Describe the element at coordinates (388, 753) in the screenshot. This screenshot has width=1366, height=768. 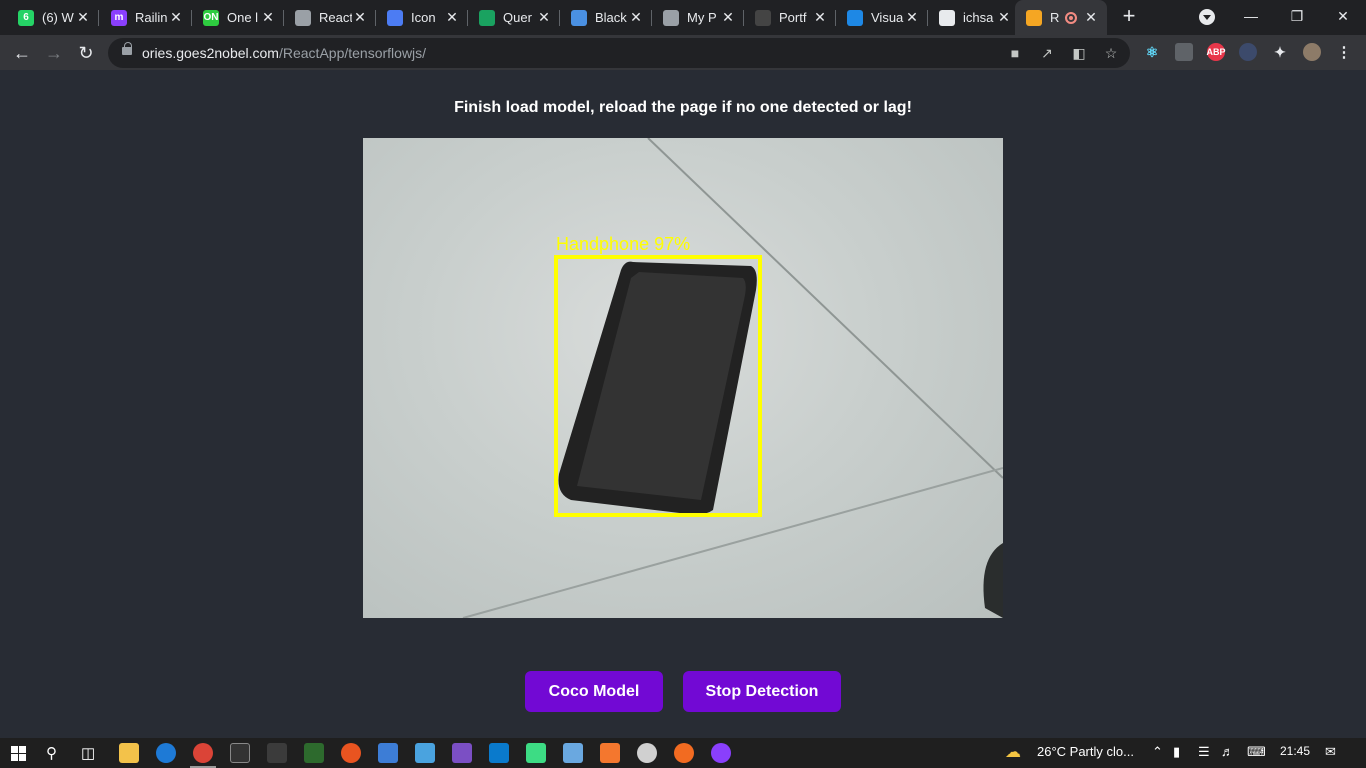
I see `app-icon` at that location.